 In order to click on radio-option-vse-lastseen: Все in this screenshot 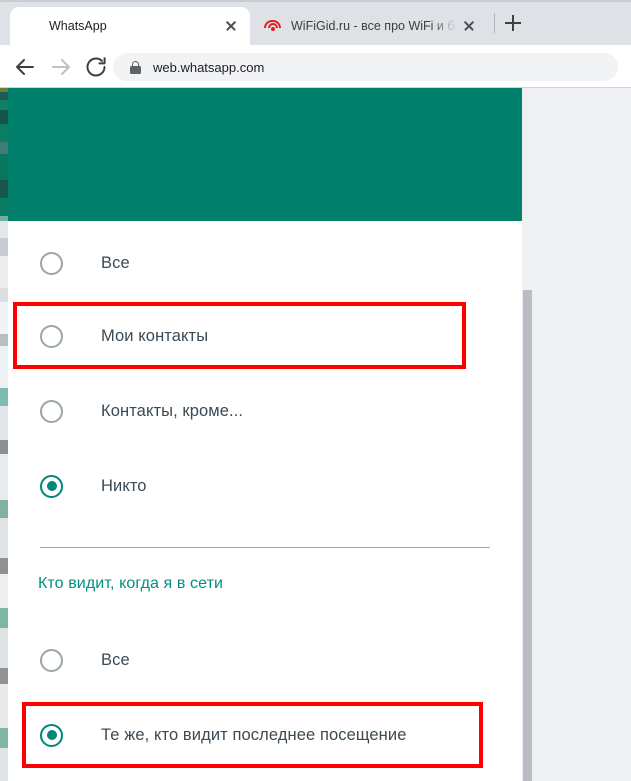, I will do `click(266, 263)`.